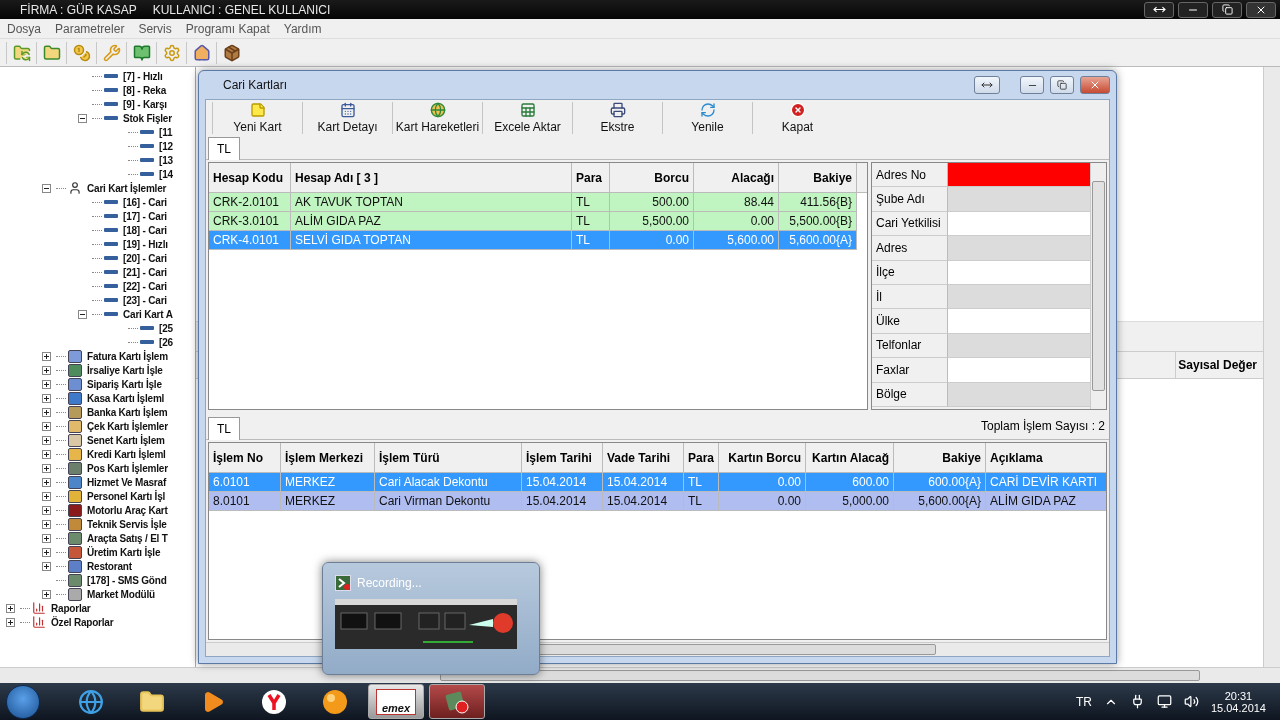 Image resolution: width=1280 pixels, height=720 pixels. What do you see at coordinates (347, 118) in the screenshot?
I see `toolbar-button: Kart Detayı` at bounding box center [347, 118].